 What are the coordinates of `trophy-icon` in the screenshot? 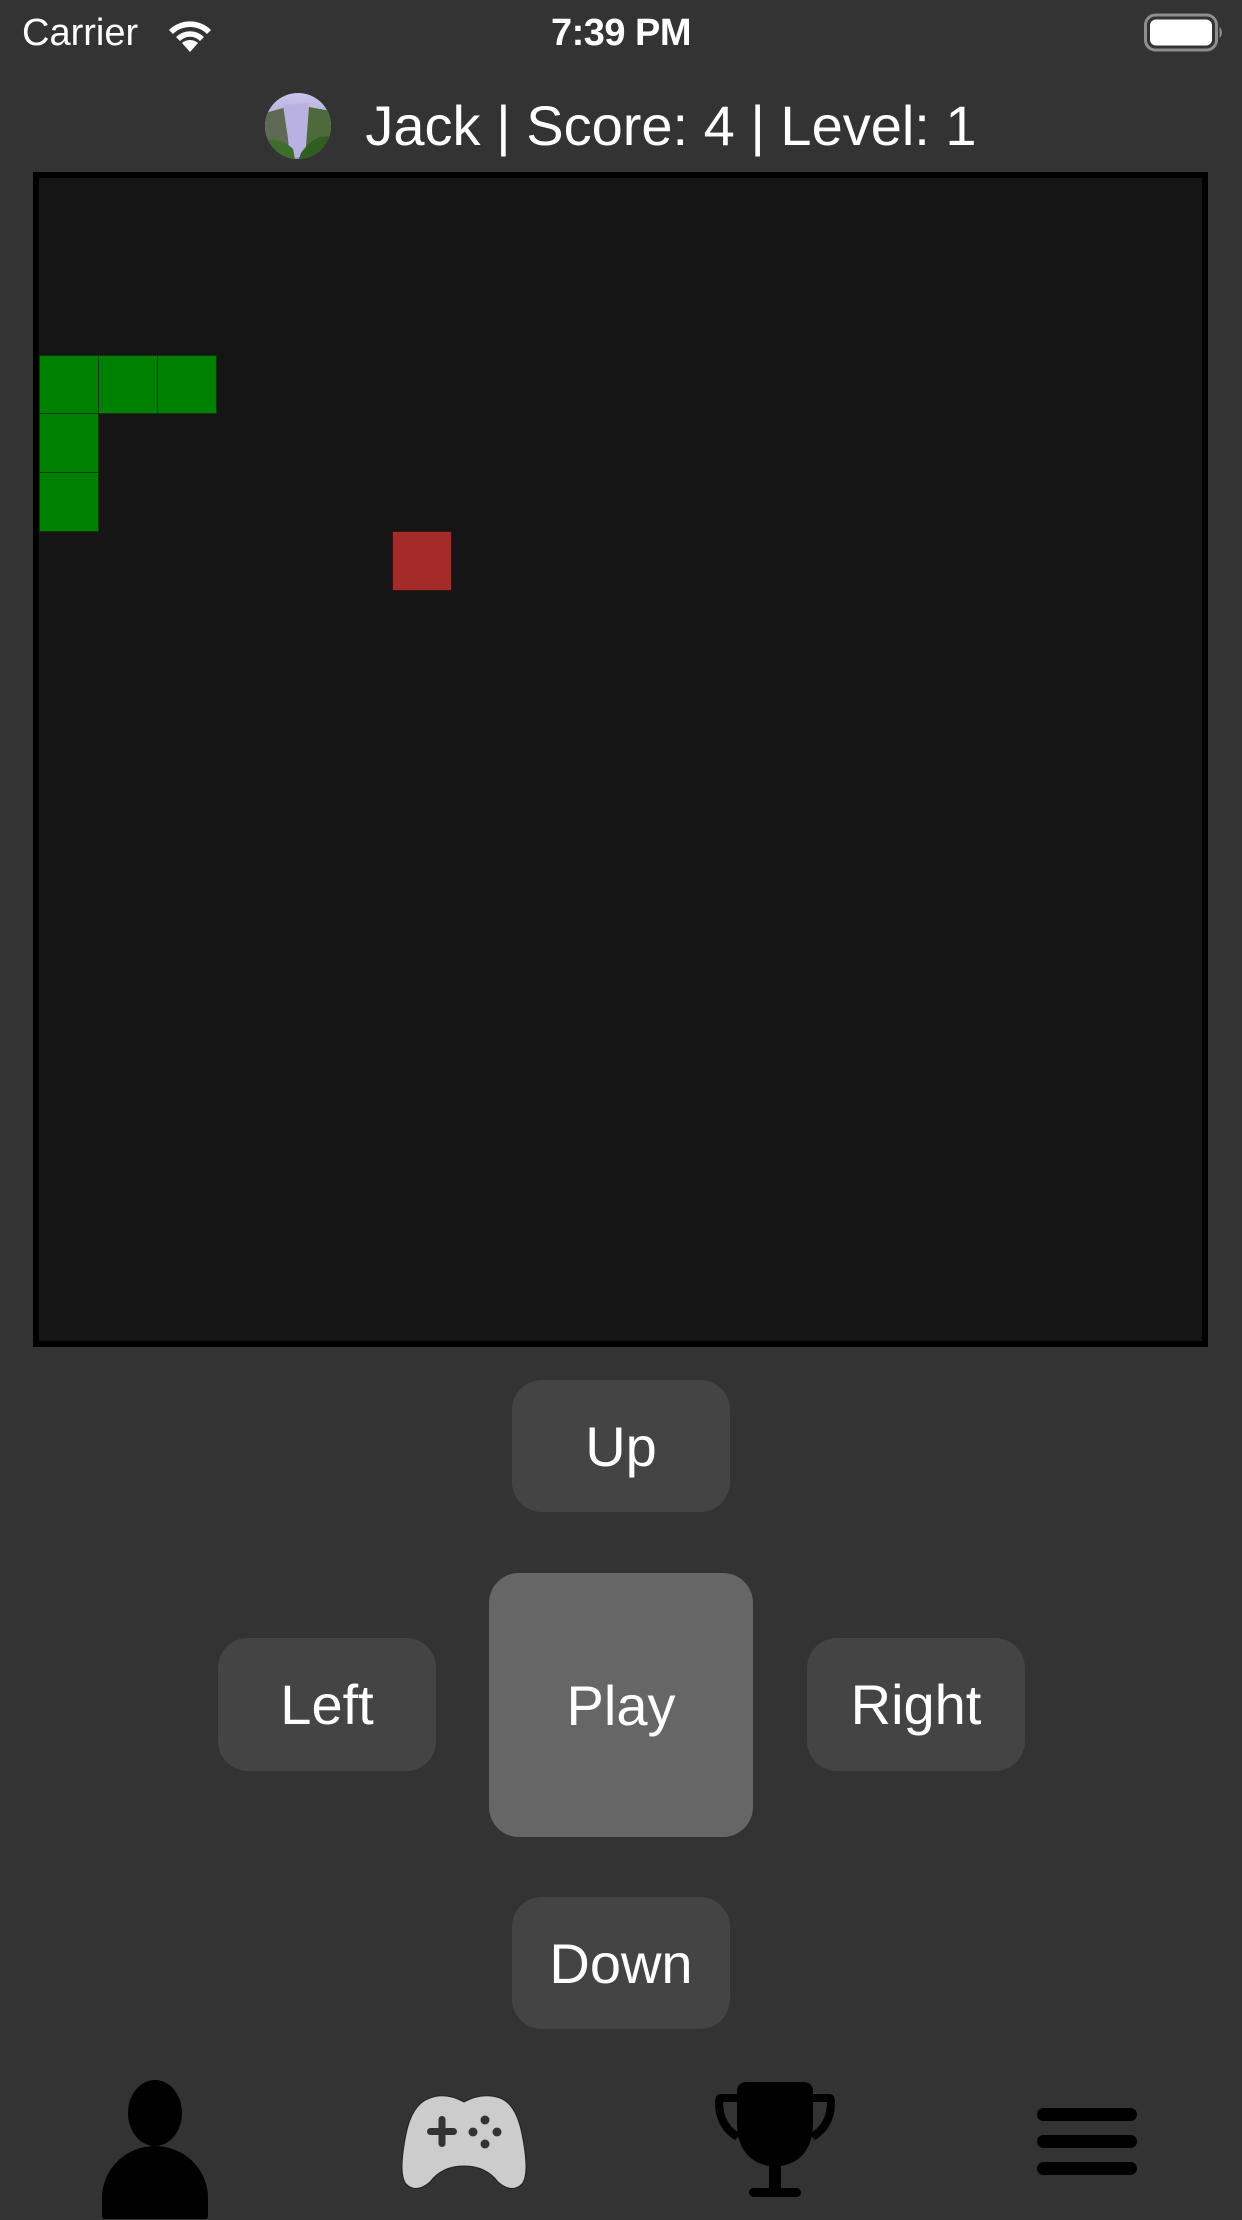 It's located at (775, 2139).